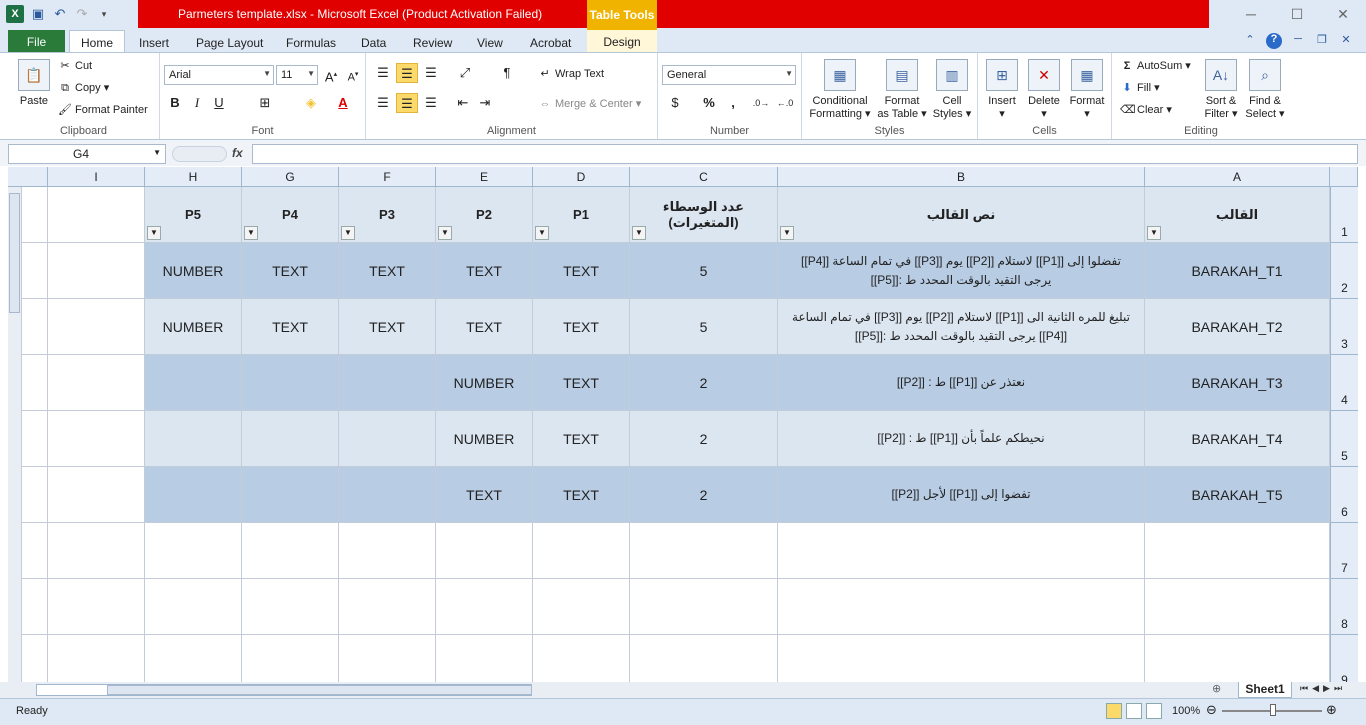  Describe the element at coordinates (1297, 14) in the screenshot. I see `maximize-button: ☐` at that location.